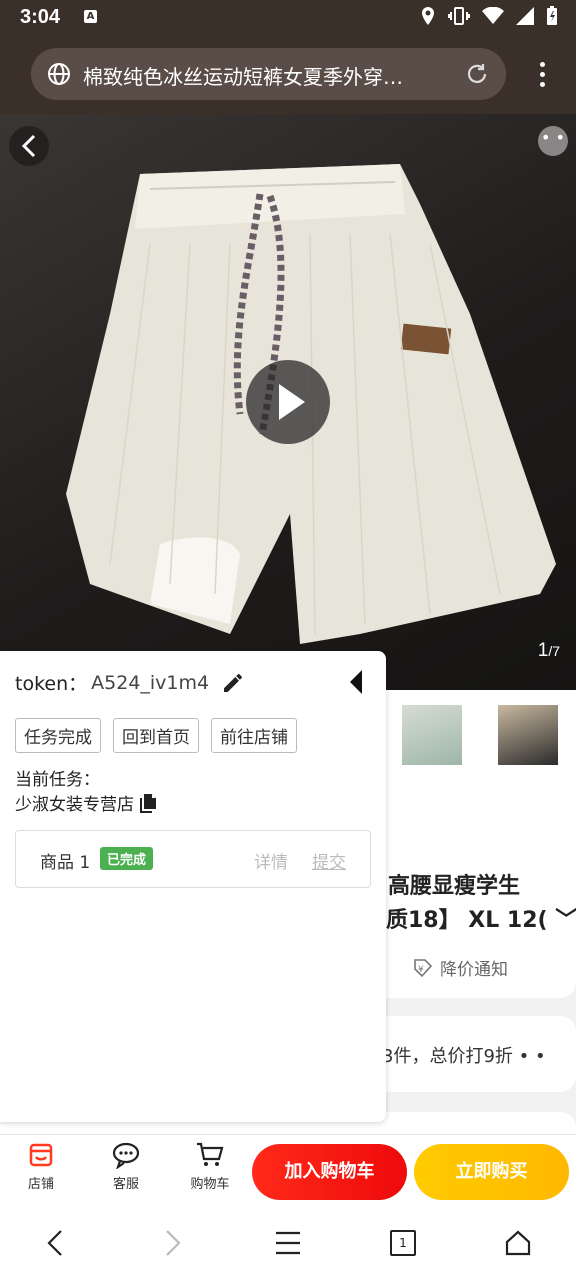  Describe the element at coordinates (125, 1184) in the screenshot. I see `service-tab-label: 客服` at that location.